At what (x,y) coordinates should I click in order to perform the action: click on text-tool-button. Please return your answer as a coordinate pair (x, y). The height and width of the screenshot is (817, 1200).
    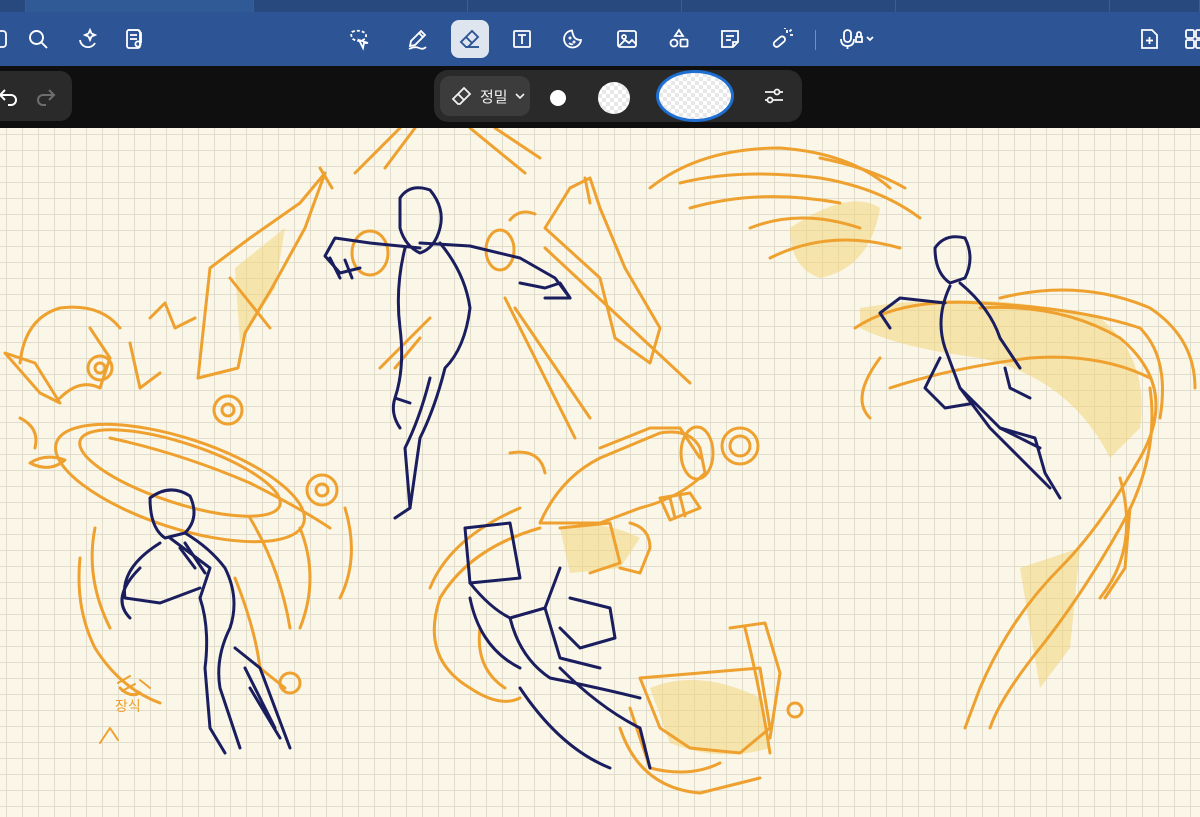
    Looking at the image, I should click on (522, 39).